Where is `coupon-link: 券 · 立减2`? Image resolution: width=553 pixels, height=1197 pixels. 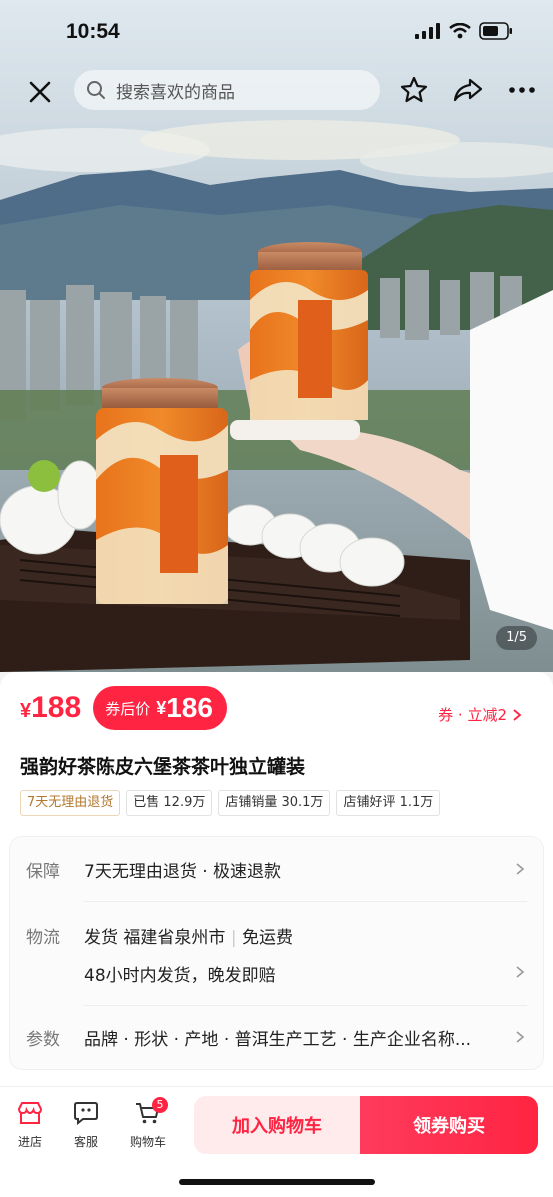
coupon-link: 券 · 立减2 is located at coordinates (480, 714).